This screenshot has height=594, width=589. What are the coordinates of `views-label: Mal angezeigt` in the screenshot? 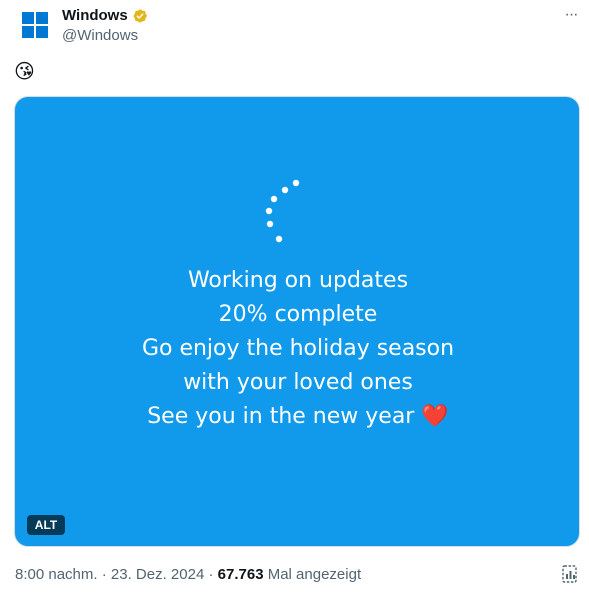 It's located at (312, 574).